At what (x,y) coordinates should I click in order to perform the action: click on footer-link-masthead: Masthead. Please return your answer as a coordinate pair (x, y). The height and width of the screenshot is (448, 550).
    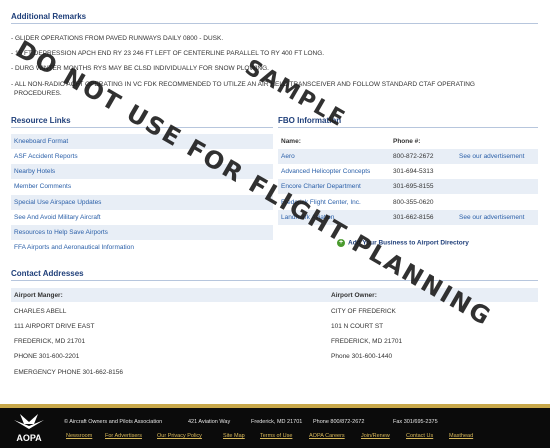
    Looking at the image, I should click on (461, 436).